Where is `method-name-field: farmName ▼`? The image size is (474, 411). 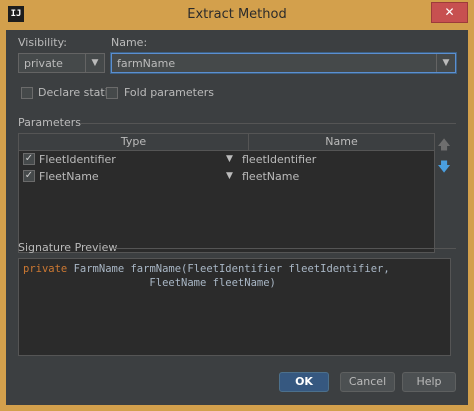 method-name-field: farmName ▼ is located at coordinates (283, 63).